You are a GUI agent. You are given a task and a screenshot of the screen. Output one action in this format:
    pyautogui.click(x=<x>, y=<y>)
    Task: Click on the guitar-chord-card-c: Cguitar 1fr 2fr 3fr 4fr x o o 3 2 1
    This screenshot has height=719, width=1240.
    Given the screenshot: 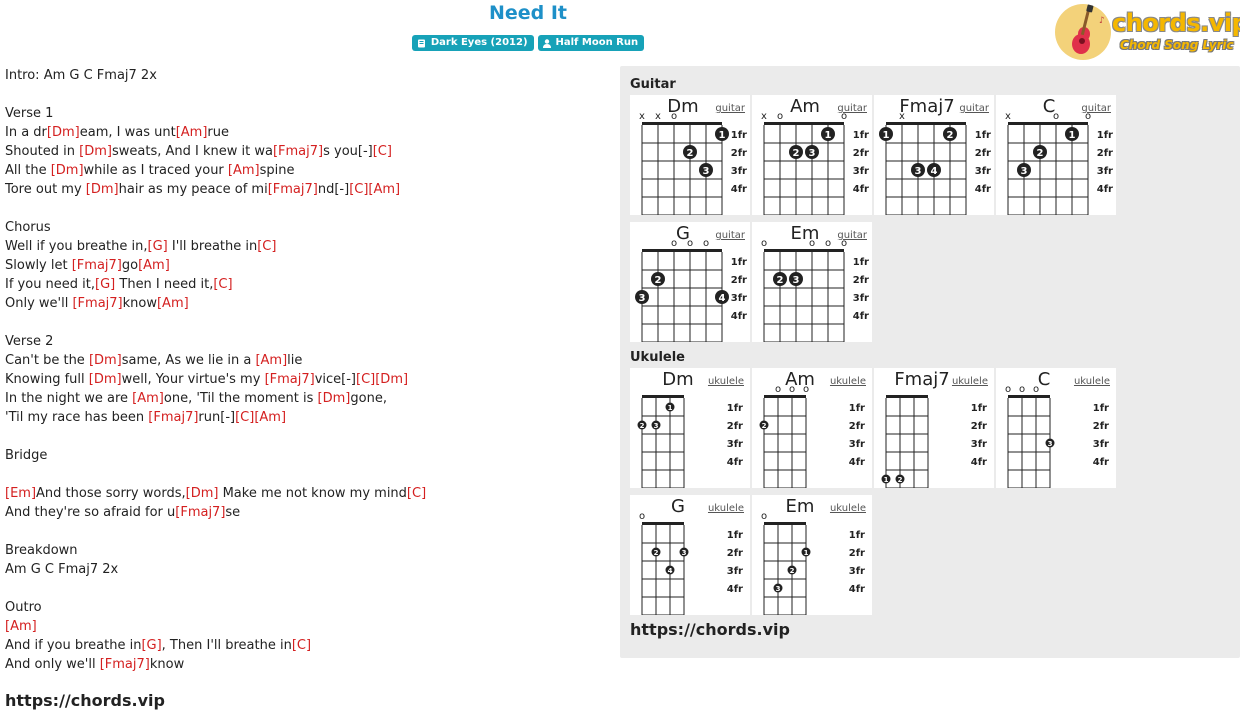 What is the action you would take?
    pyautogui.click(x=1056, y=155)
    